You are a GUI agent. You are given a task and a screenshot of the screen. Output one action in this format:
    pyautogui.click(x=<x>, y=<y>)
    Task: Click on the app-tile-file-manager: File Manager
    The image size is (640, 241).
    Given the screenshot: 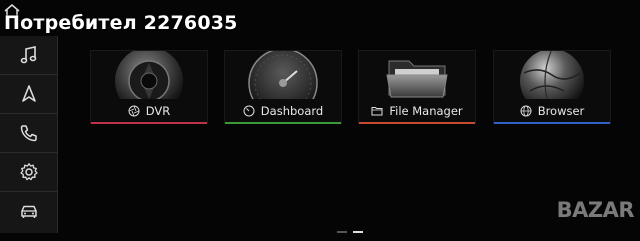 What is the action you would take?
    pyautogui.click(x=417, y=87)
    